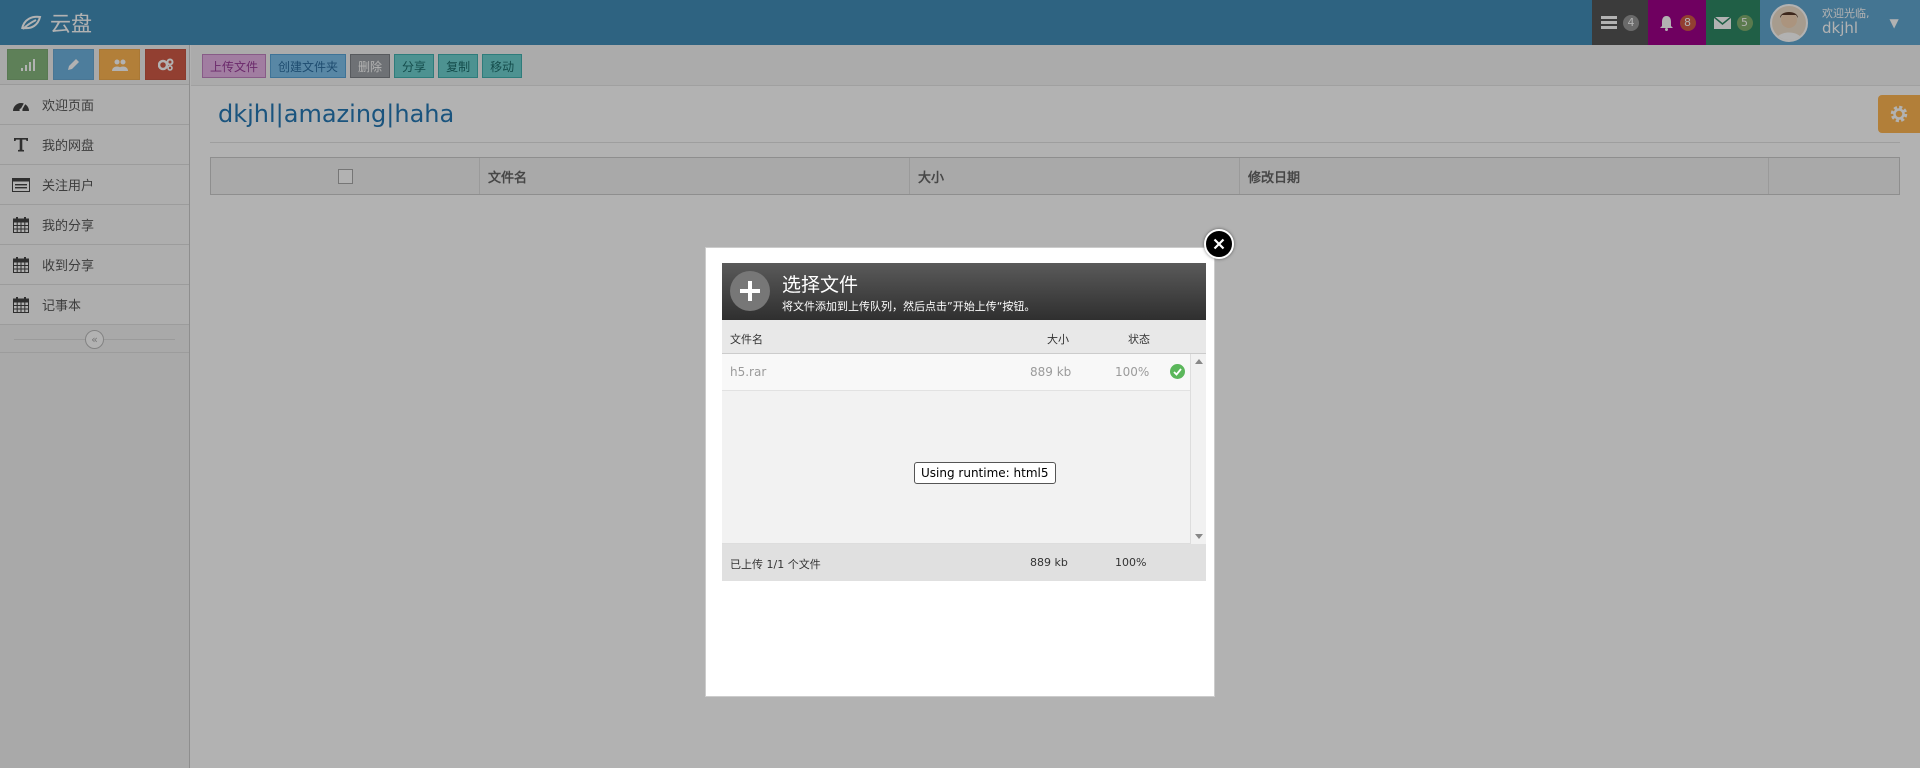  I want to click on uploader-header: 选择文件 将文件添加到上传队列，然后点击”开始上传“按钮。, so click(964, 291).